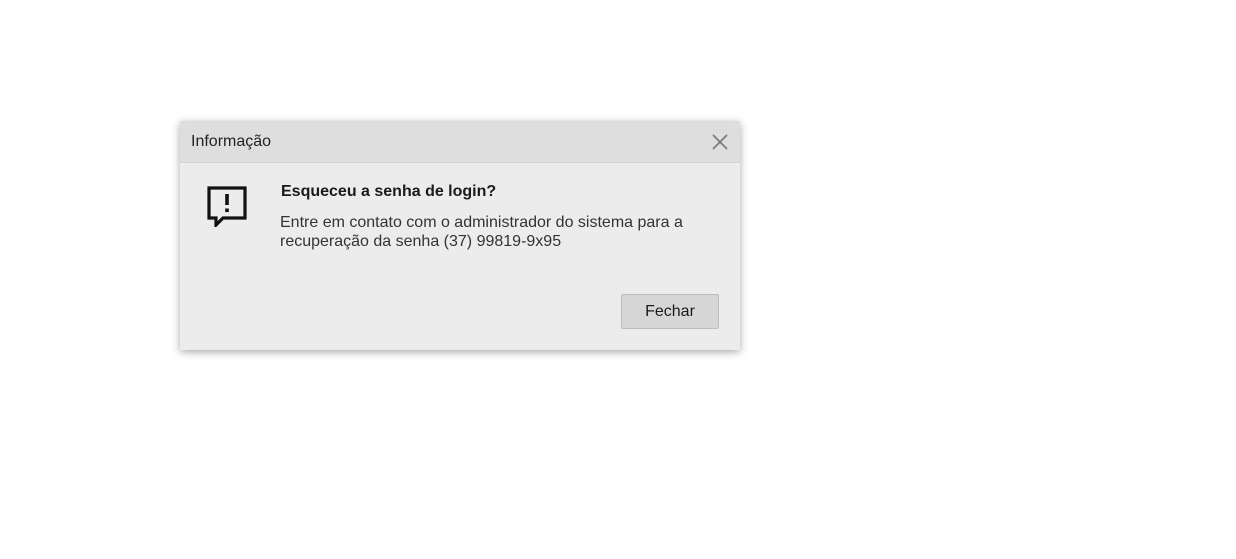 The width and height of the screenshot is (1236, 559). I want to click on dialog-title: Informação, so click(231, 141).